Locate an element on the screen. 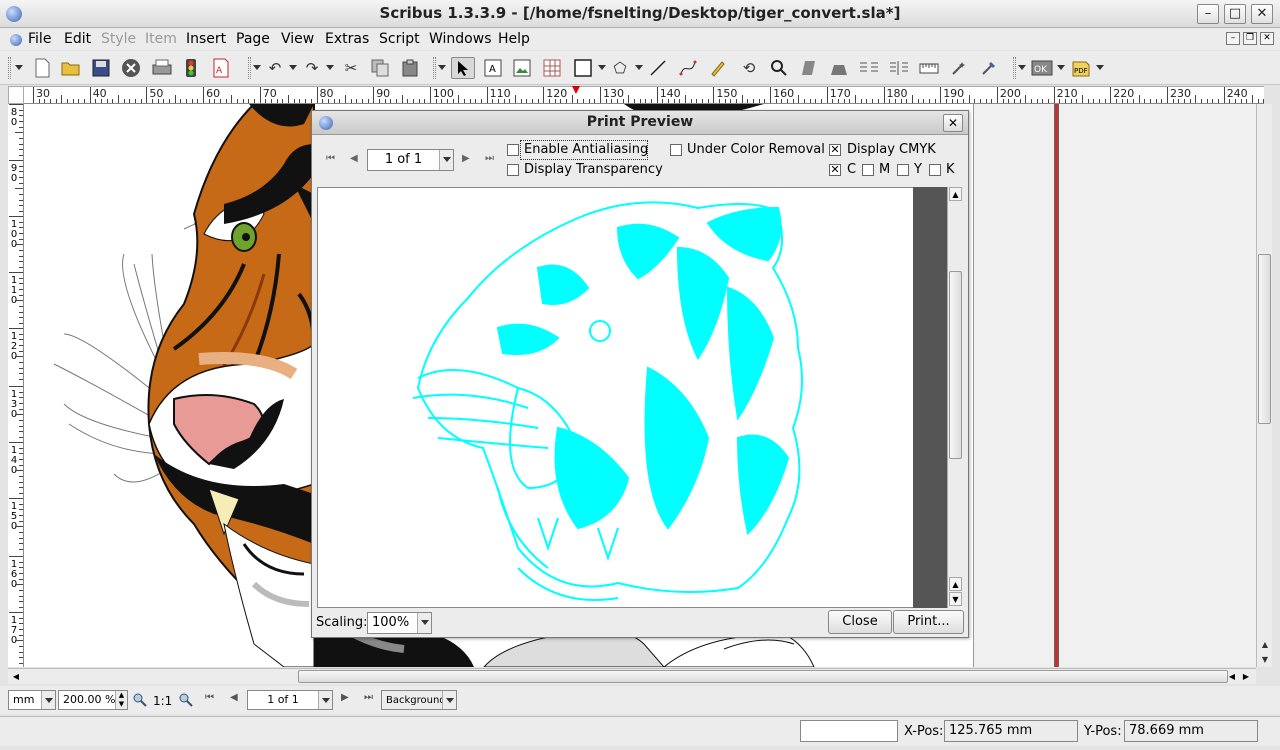  display-transparency-checkbox is located at coordinates (513, 170).